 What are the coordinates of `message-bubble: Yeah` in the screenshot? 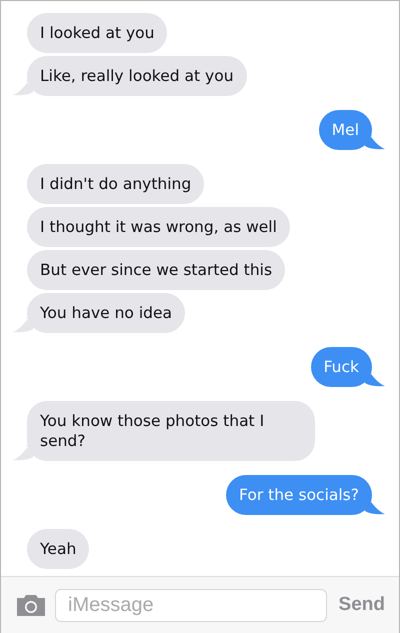 It's located at (58, 549).